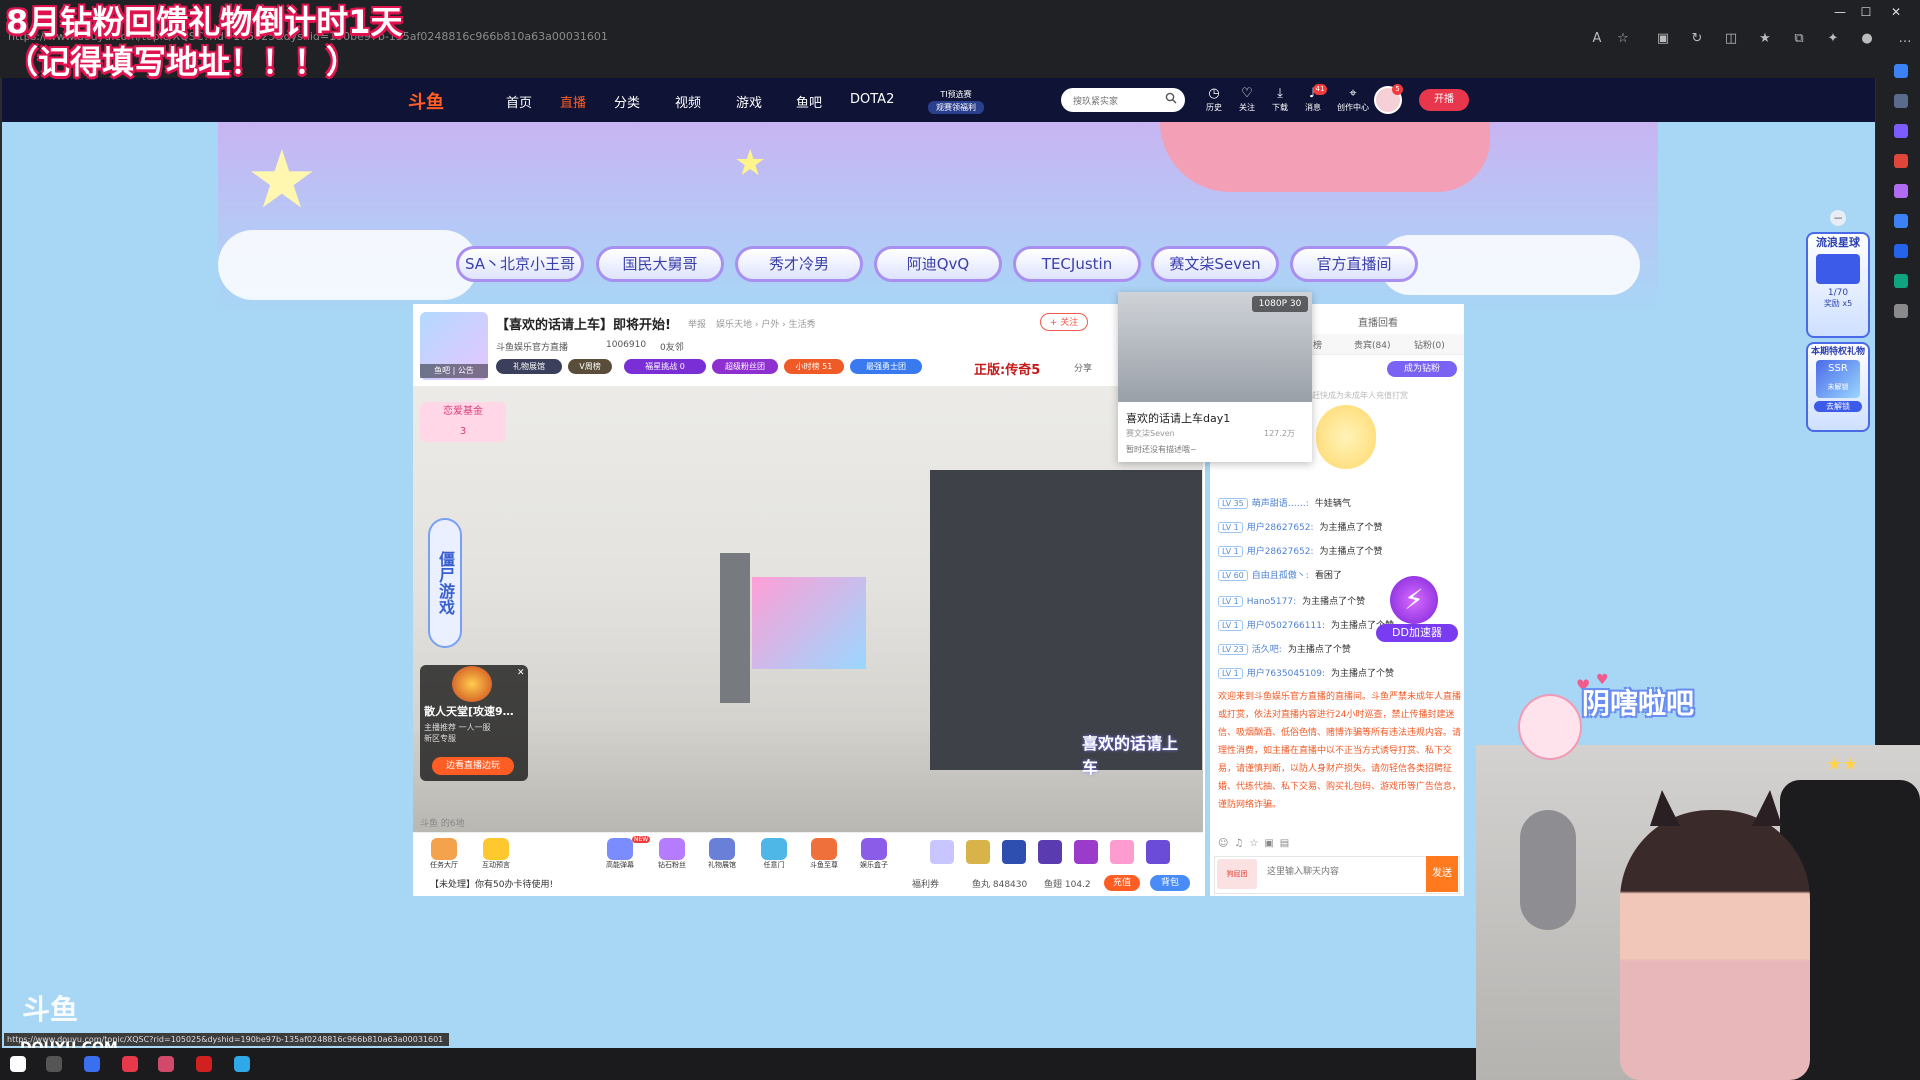 The height and width of the screenshot is (1080, 1920). I want to click on diamond-fan-button: 钻石粉丝, so click(672, 855).